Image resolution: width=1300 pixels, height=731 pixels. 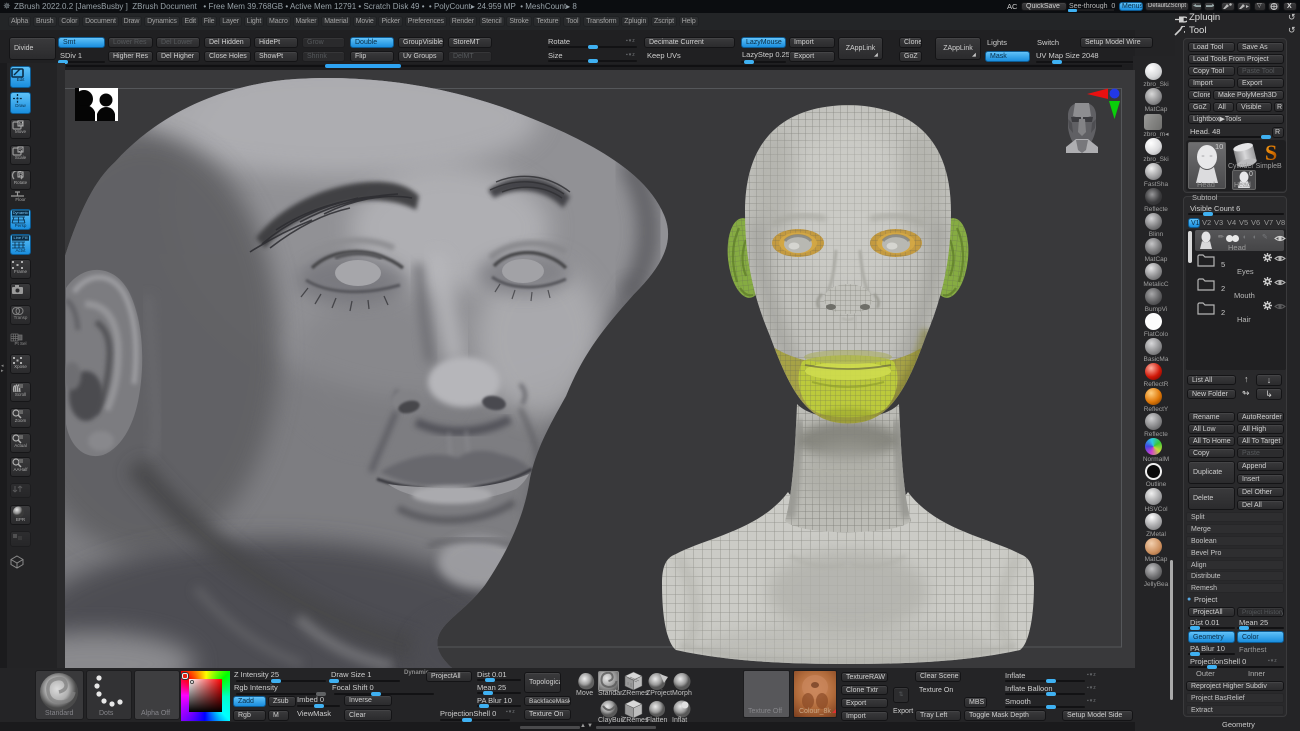 What do you see at coordinates (21, 125) in the screenshot?
I see `svg-text: M` at bounding box center [21, 125].